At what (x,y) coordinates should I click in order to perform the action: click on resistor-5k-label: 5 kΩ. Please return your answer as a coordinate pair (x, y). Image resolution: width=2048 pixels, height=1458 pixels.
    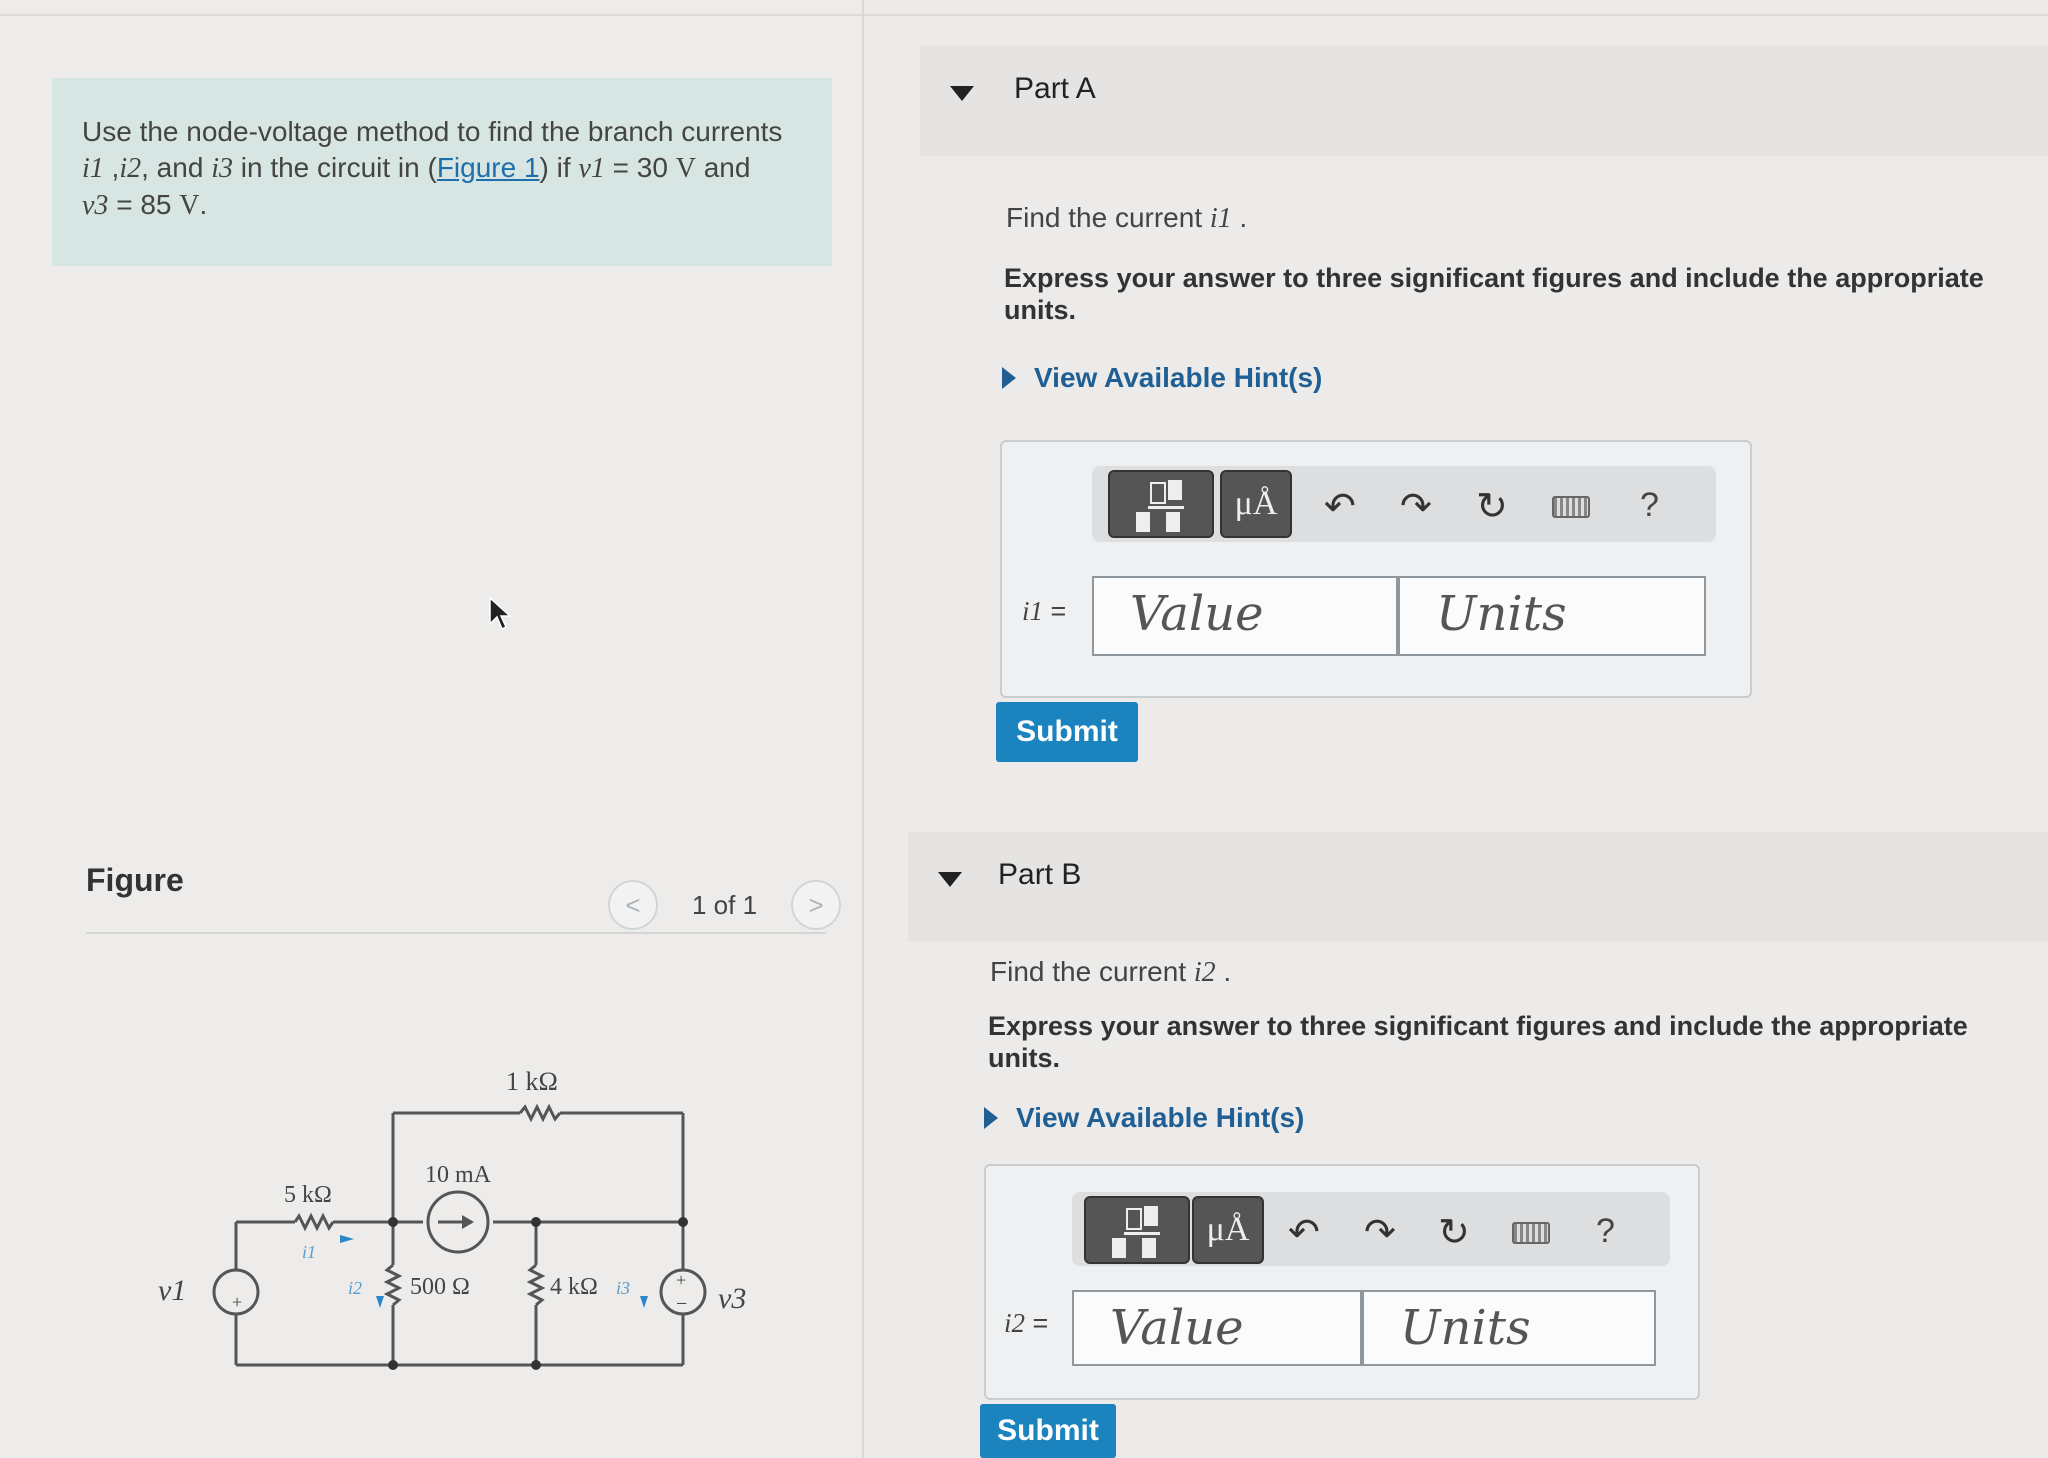
    Looking at the image, I should click on (308, 1195).